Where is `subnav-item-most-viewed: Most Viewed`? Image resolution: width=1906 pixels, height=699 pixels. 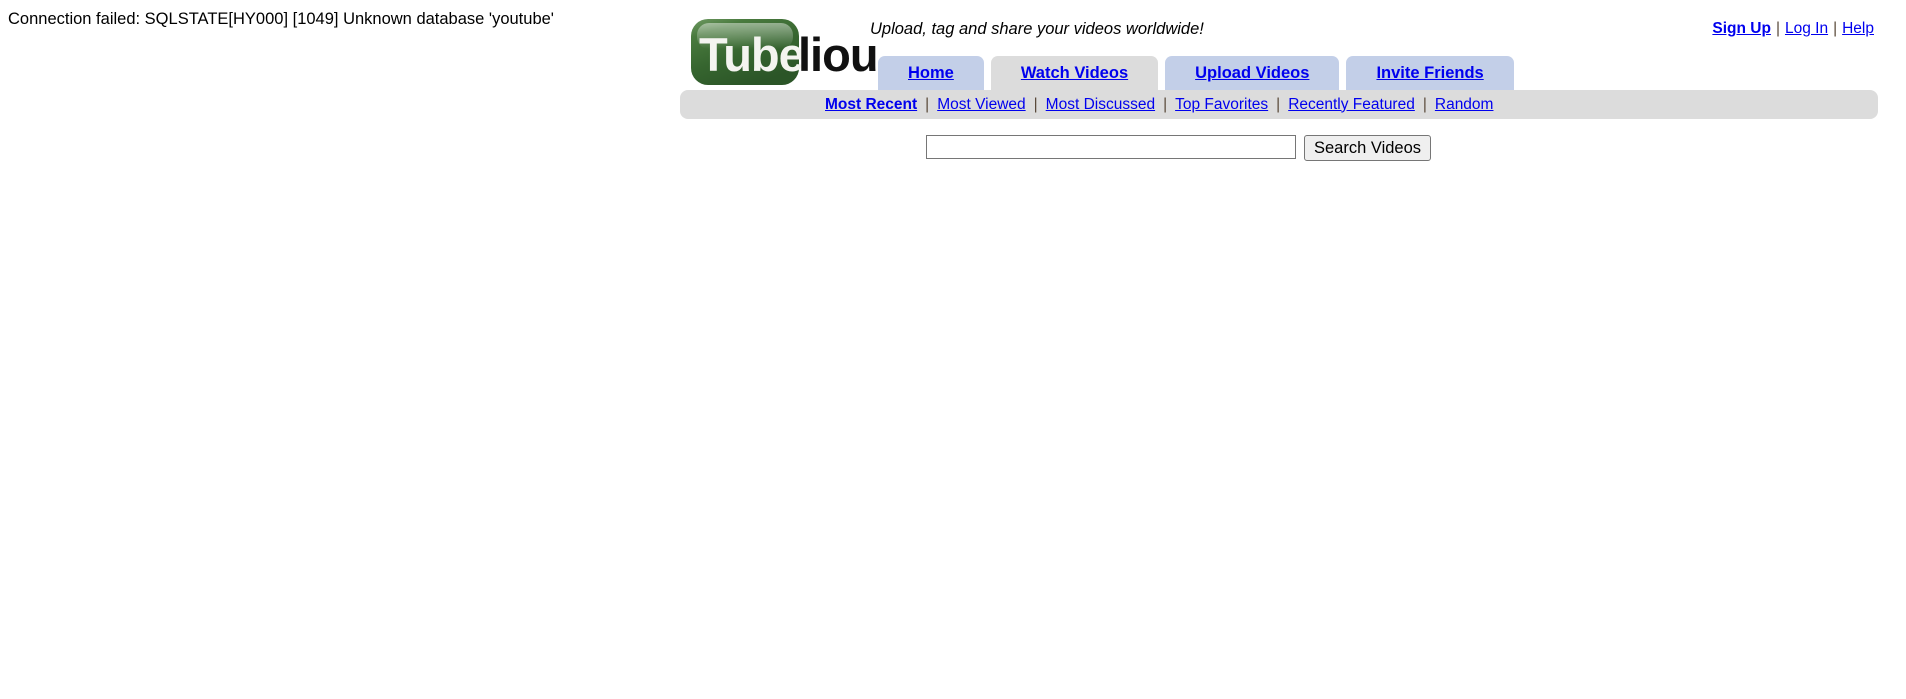 subnav-item-most-viewed: Most Viewed is located at coordinates (981, 105).